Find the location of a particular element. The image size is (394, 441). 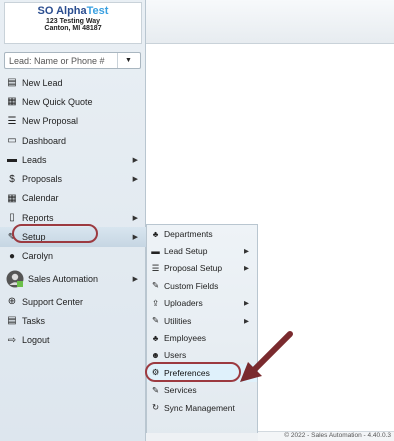

sidebar-item-dashboard: ▭ Dashboard is located at coordinates (73, 140).